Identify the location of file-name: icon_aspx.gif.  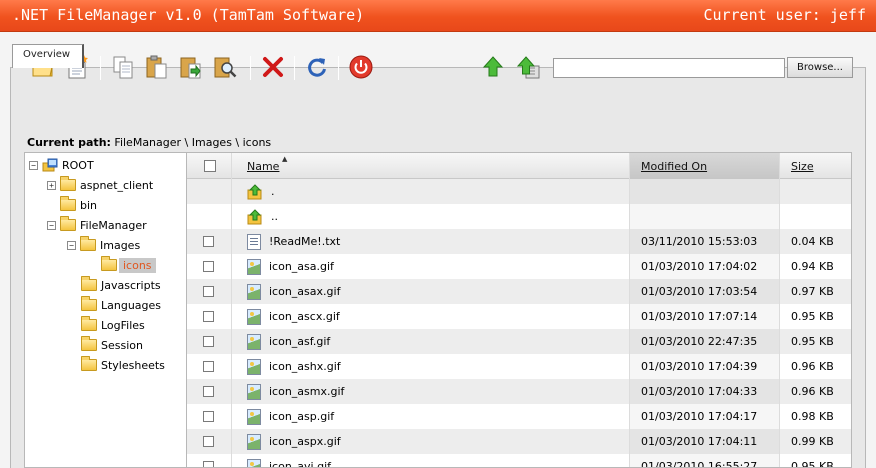
(305, 441).